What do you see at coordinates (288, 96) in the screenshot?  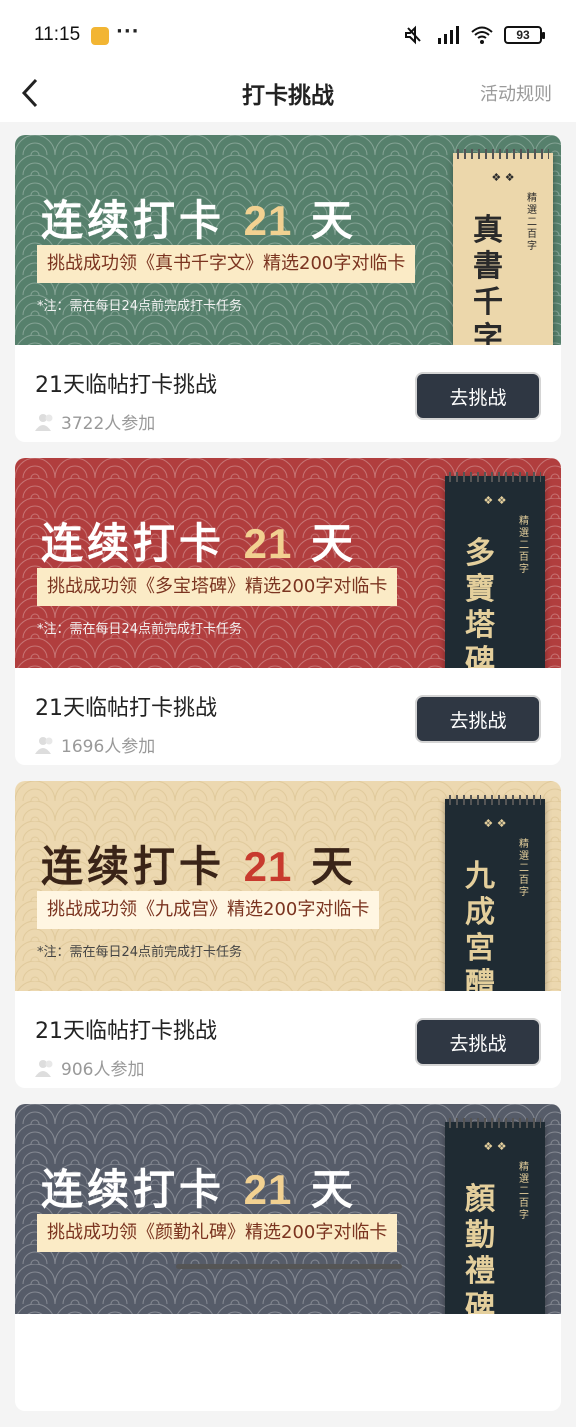 I see `page-header: 打卡挑战 活动规则` at bounding box center [288, 96].